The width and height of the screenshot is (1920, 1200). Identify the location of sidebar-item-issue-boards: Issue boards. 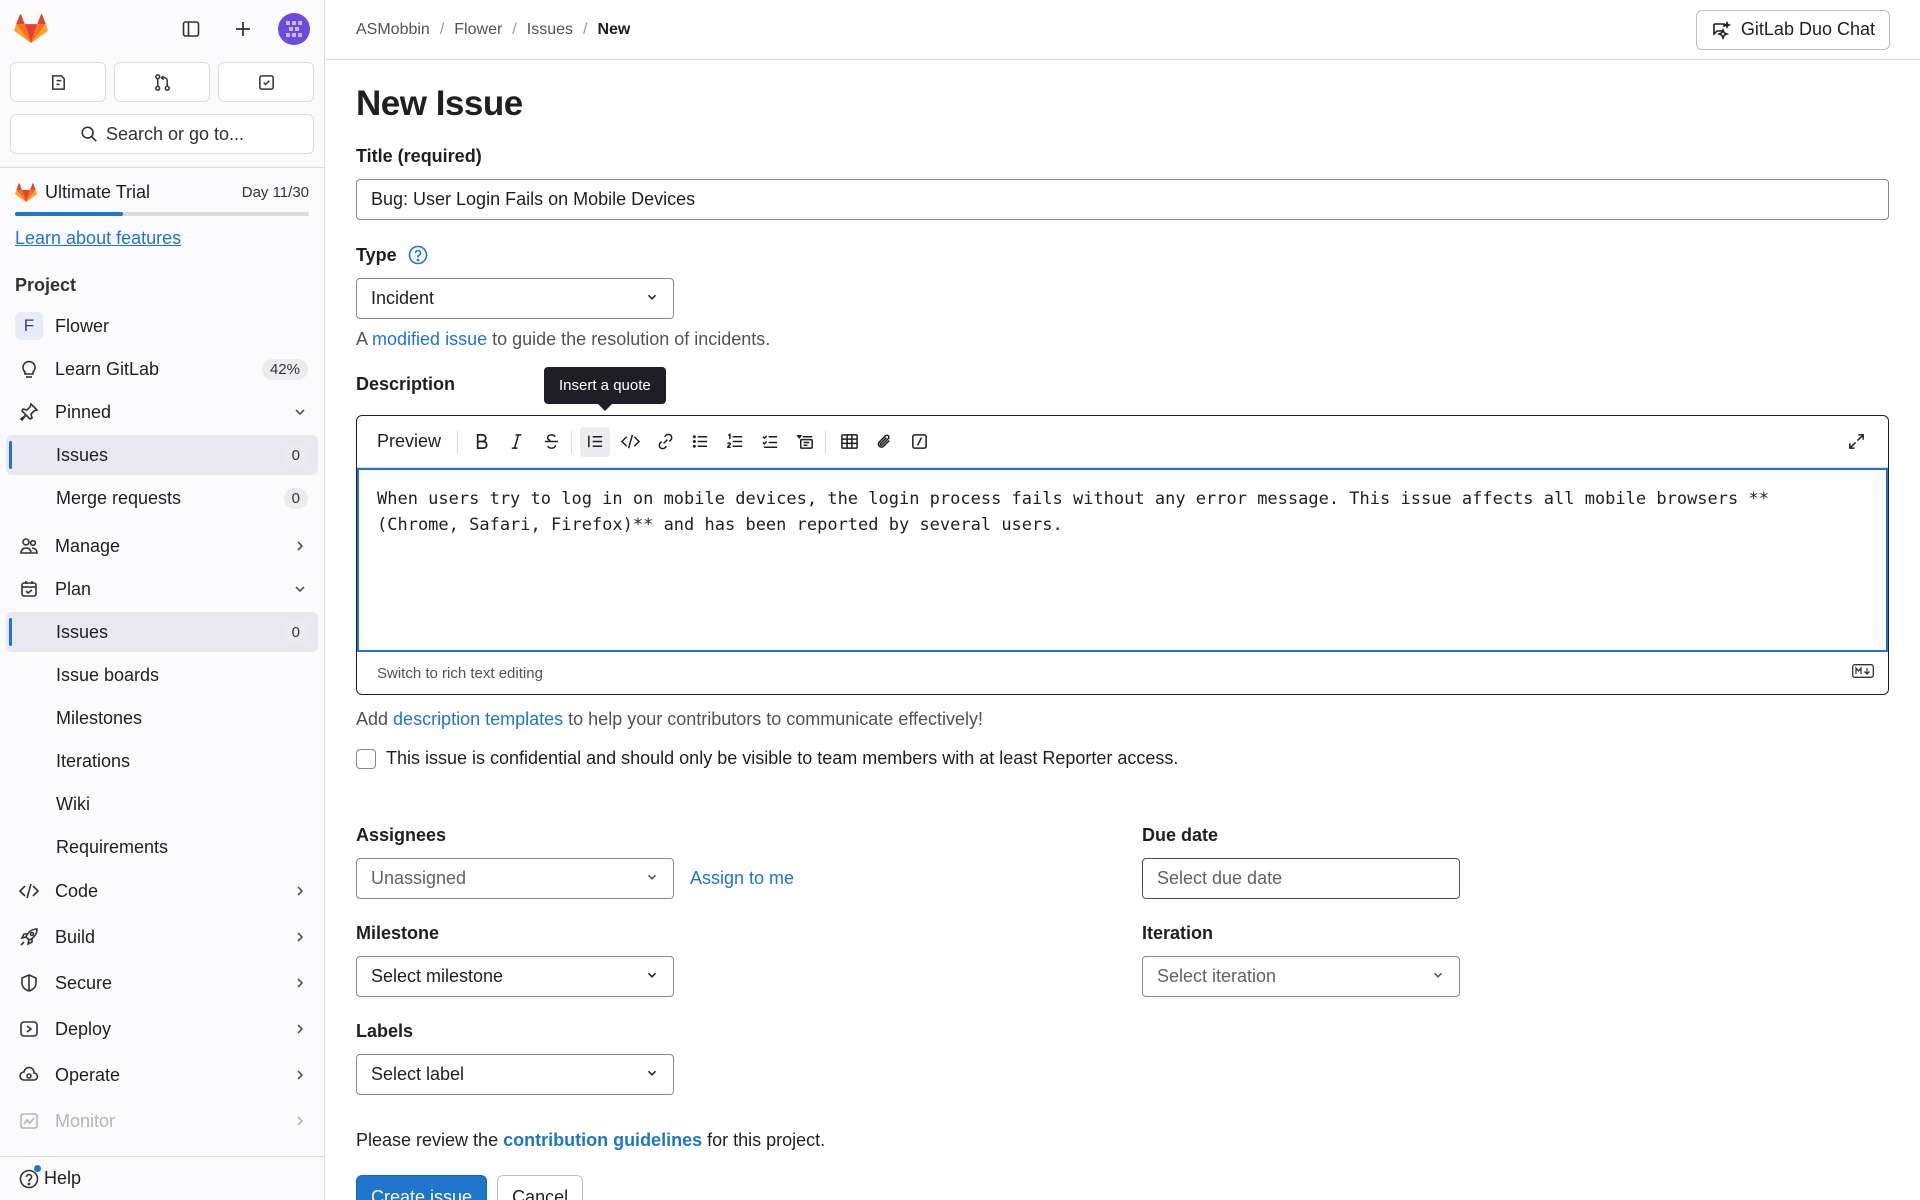
(162, 675).